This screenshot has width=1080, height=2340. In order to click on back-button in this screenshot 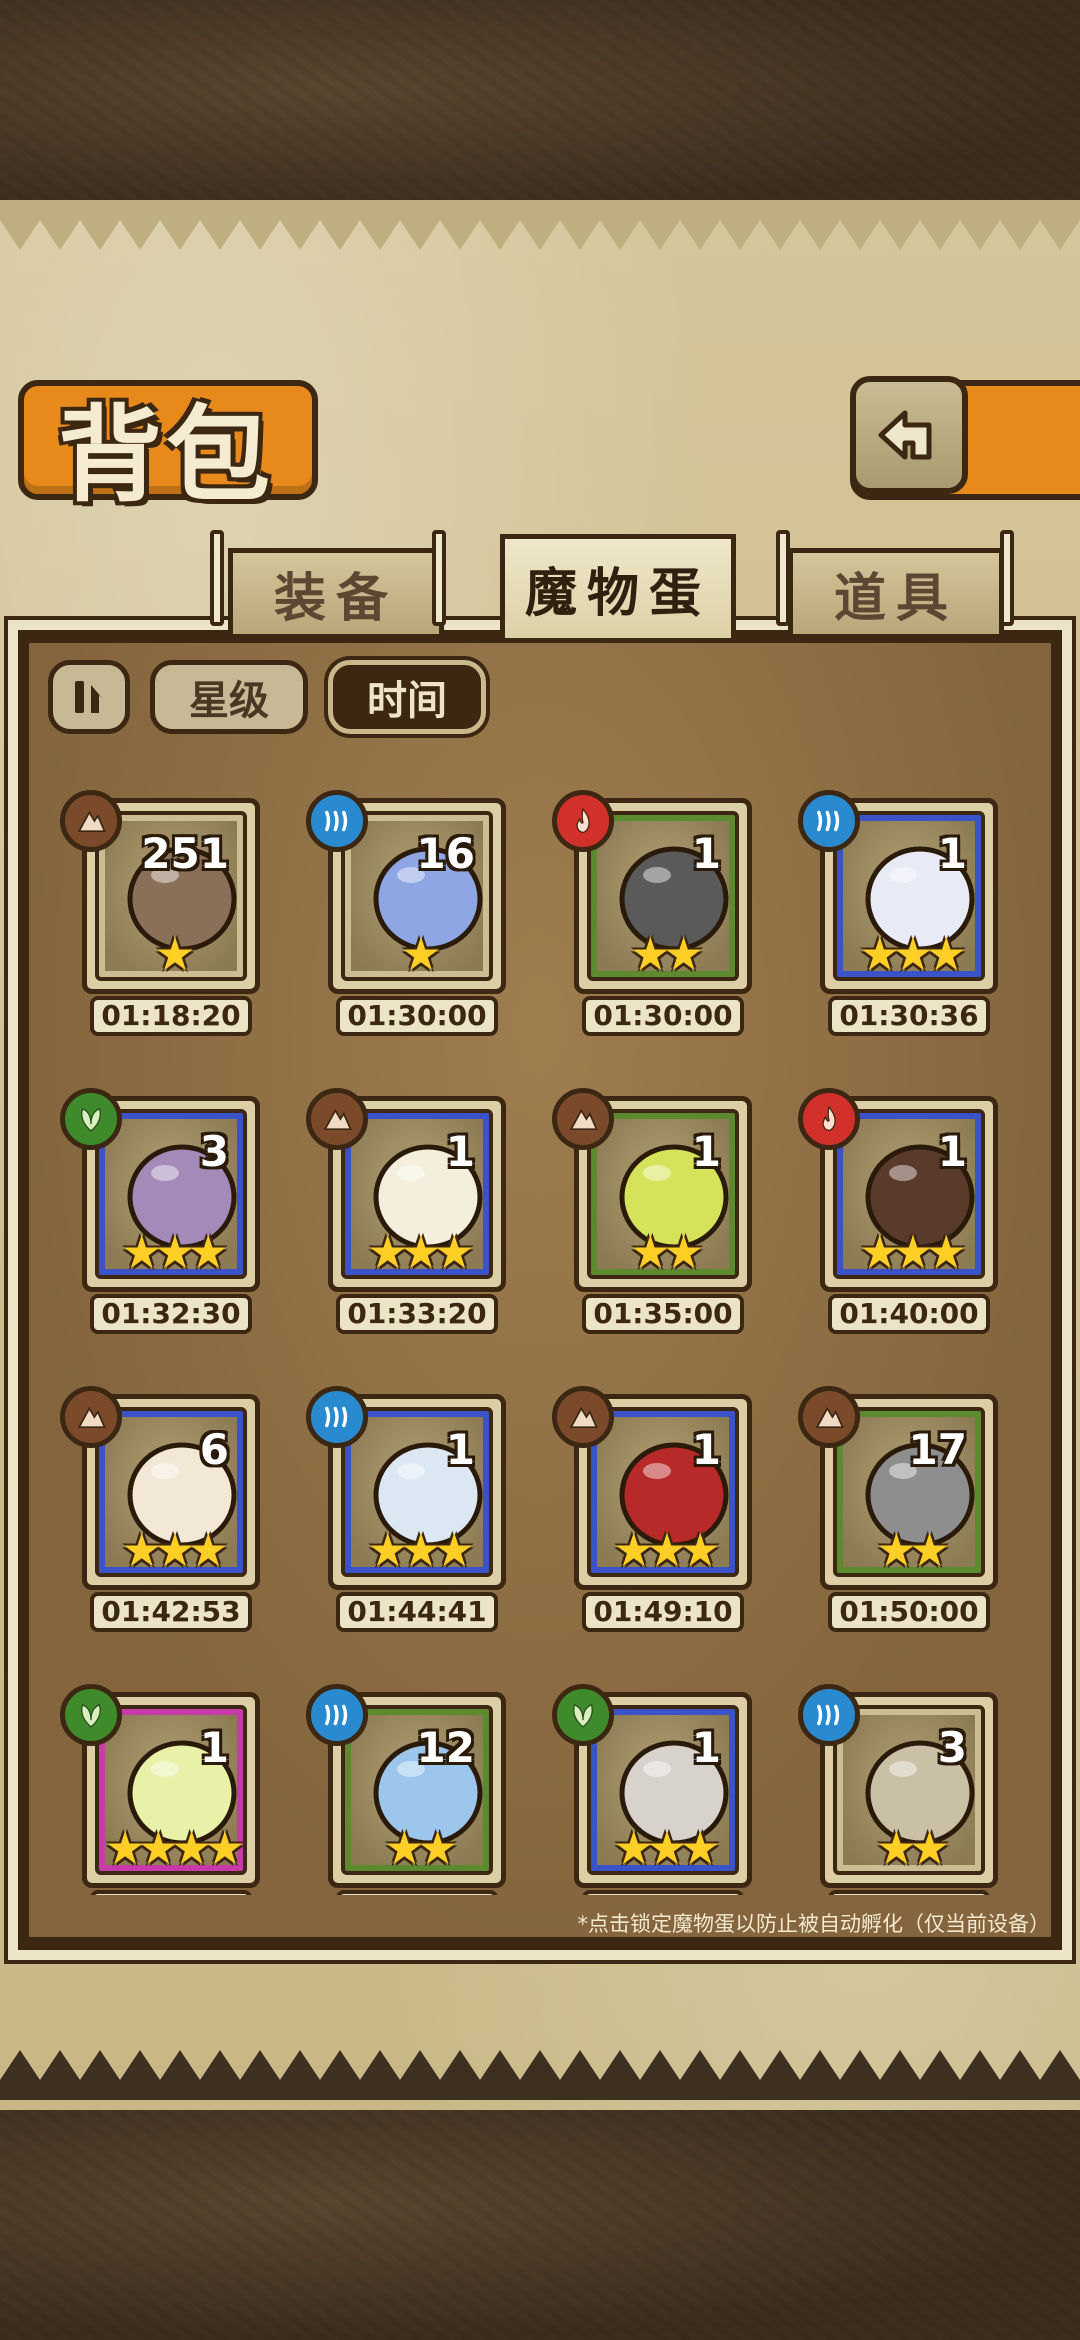, I will do `click(909, 435)`.